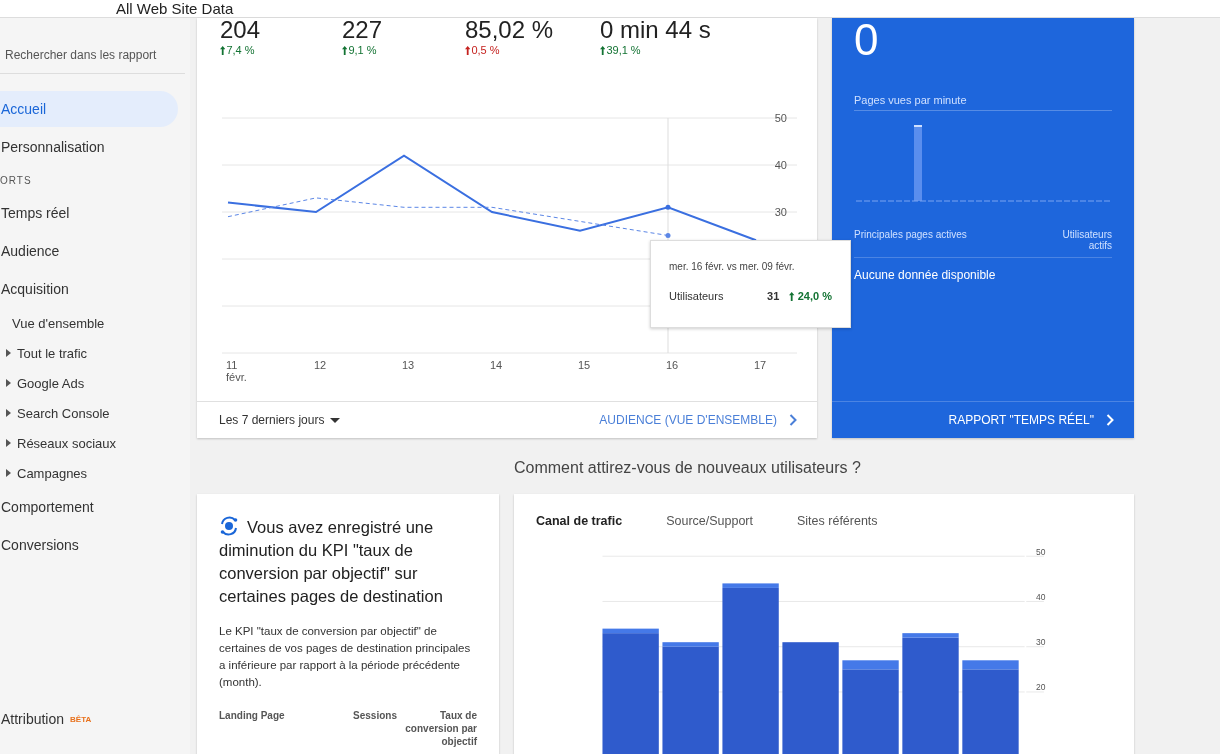 This screenshot has width=1220, height=754. Describe the element at coordinates (89, 109) in the screenshot. I see `nav-item: Accueil` at that location.